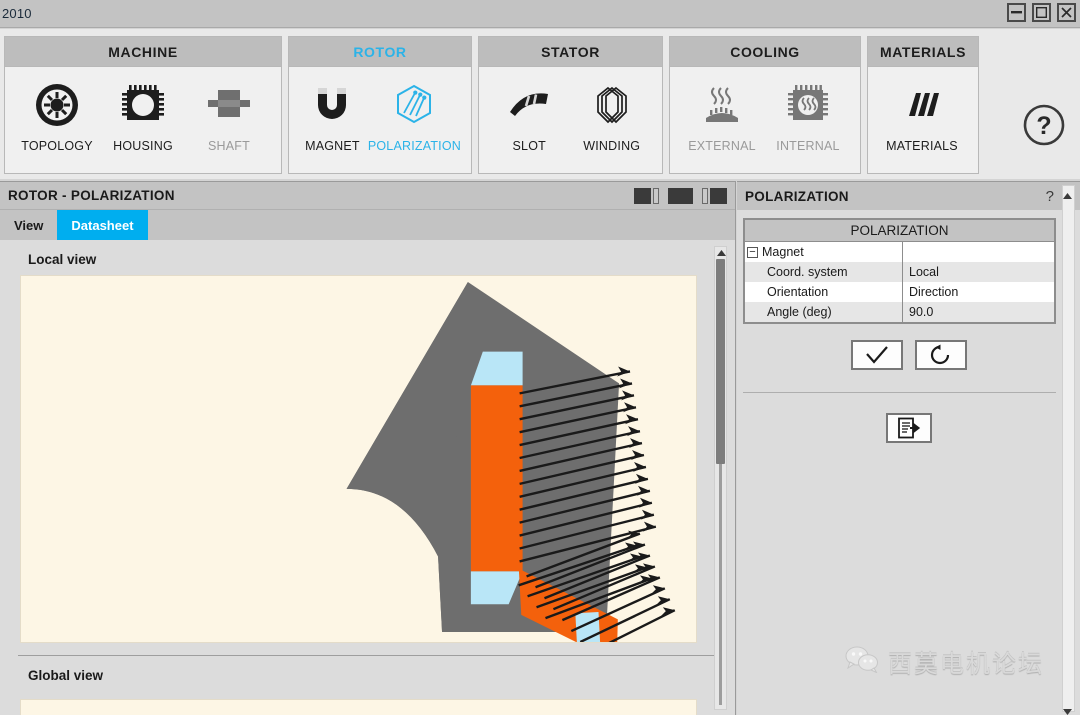 This screenshot has height=715, width=1080. What do you see at coordinates (229, 105) in the screenshot?
I see `shaft-icon` at bounding box center [229, 105].